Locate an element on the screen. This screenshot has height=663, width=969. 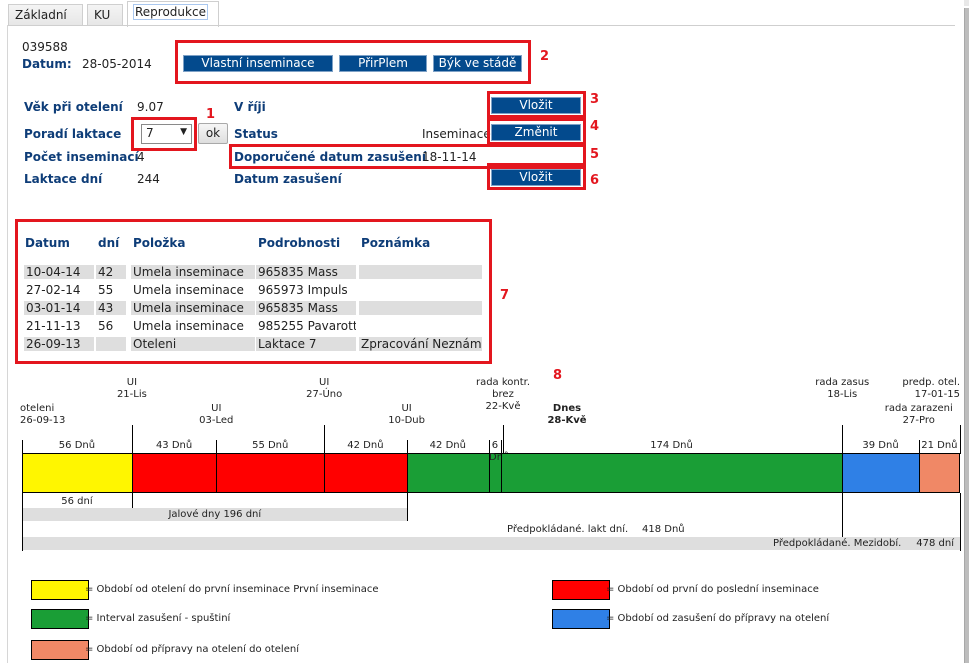
table-cell-note: Zpracování Neznámý is located at coordinates (420, 344).